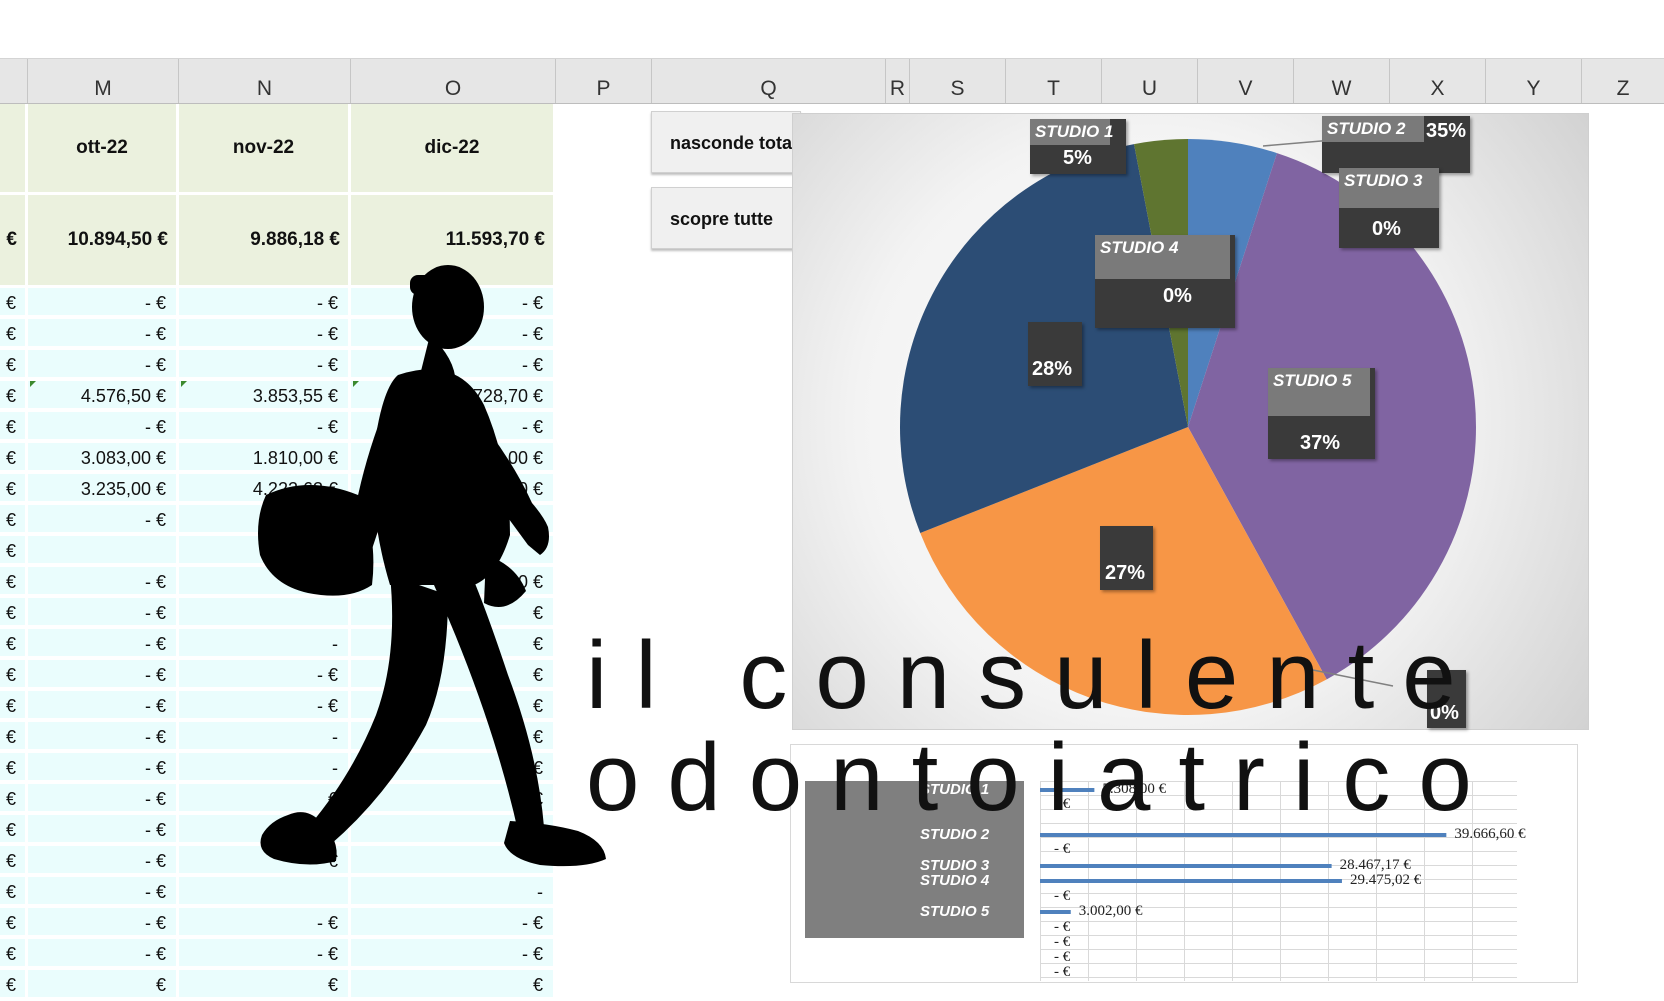  Describe the element at coordinates (103, 395) in the screenshot. I see `table-cell: 4.576,50 €` at that location.